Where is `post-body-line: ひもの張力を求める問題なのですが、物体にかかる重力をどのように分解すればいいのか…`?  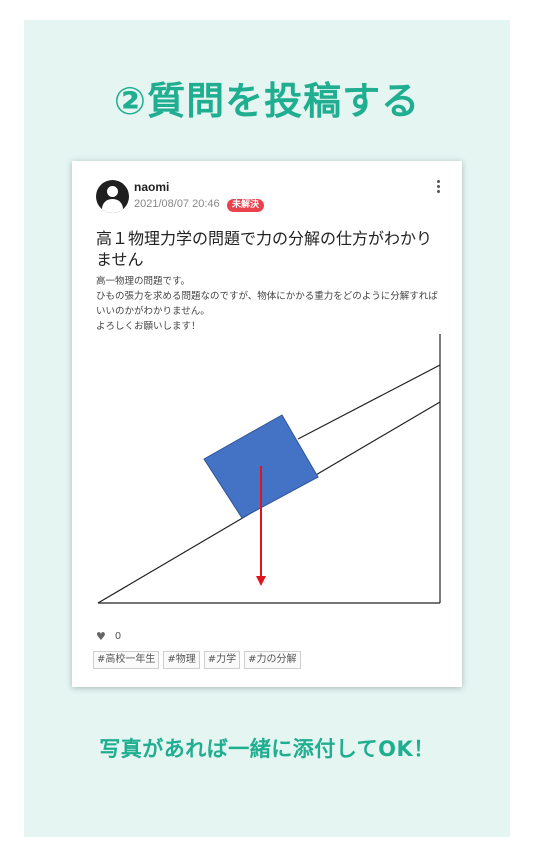
post-body-line: ひもの張力を求める問題なのですが、物体にかかる重力をどのように分解すればいいのか… is located at coordinates (267, 304).